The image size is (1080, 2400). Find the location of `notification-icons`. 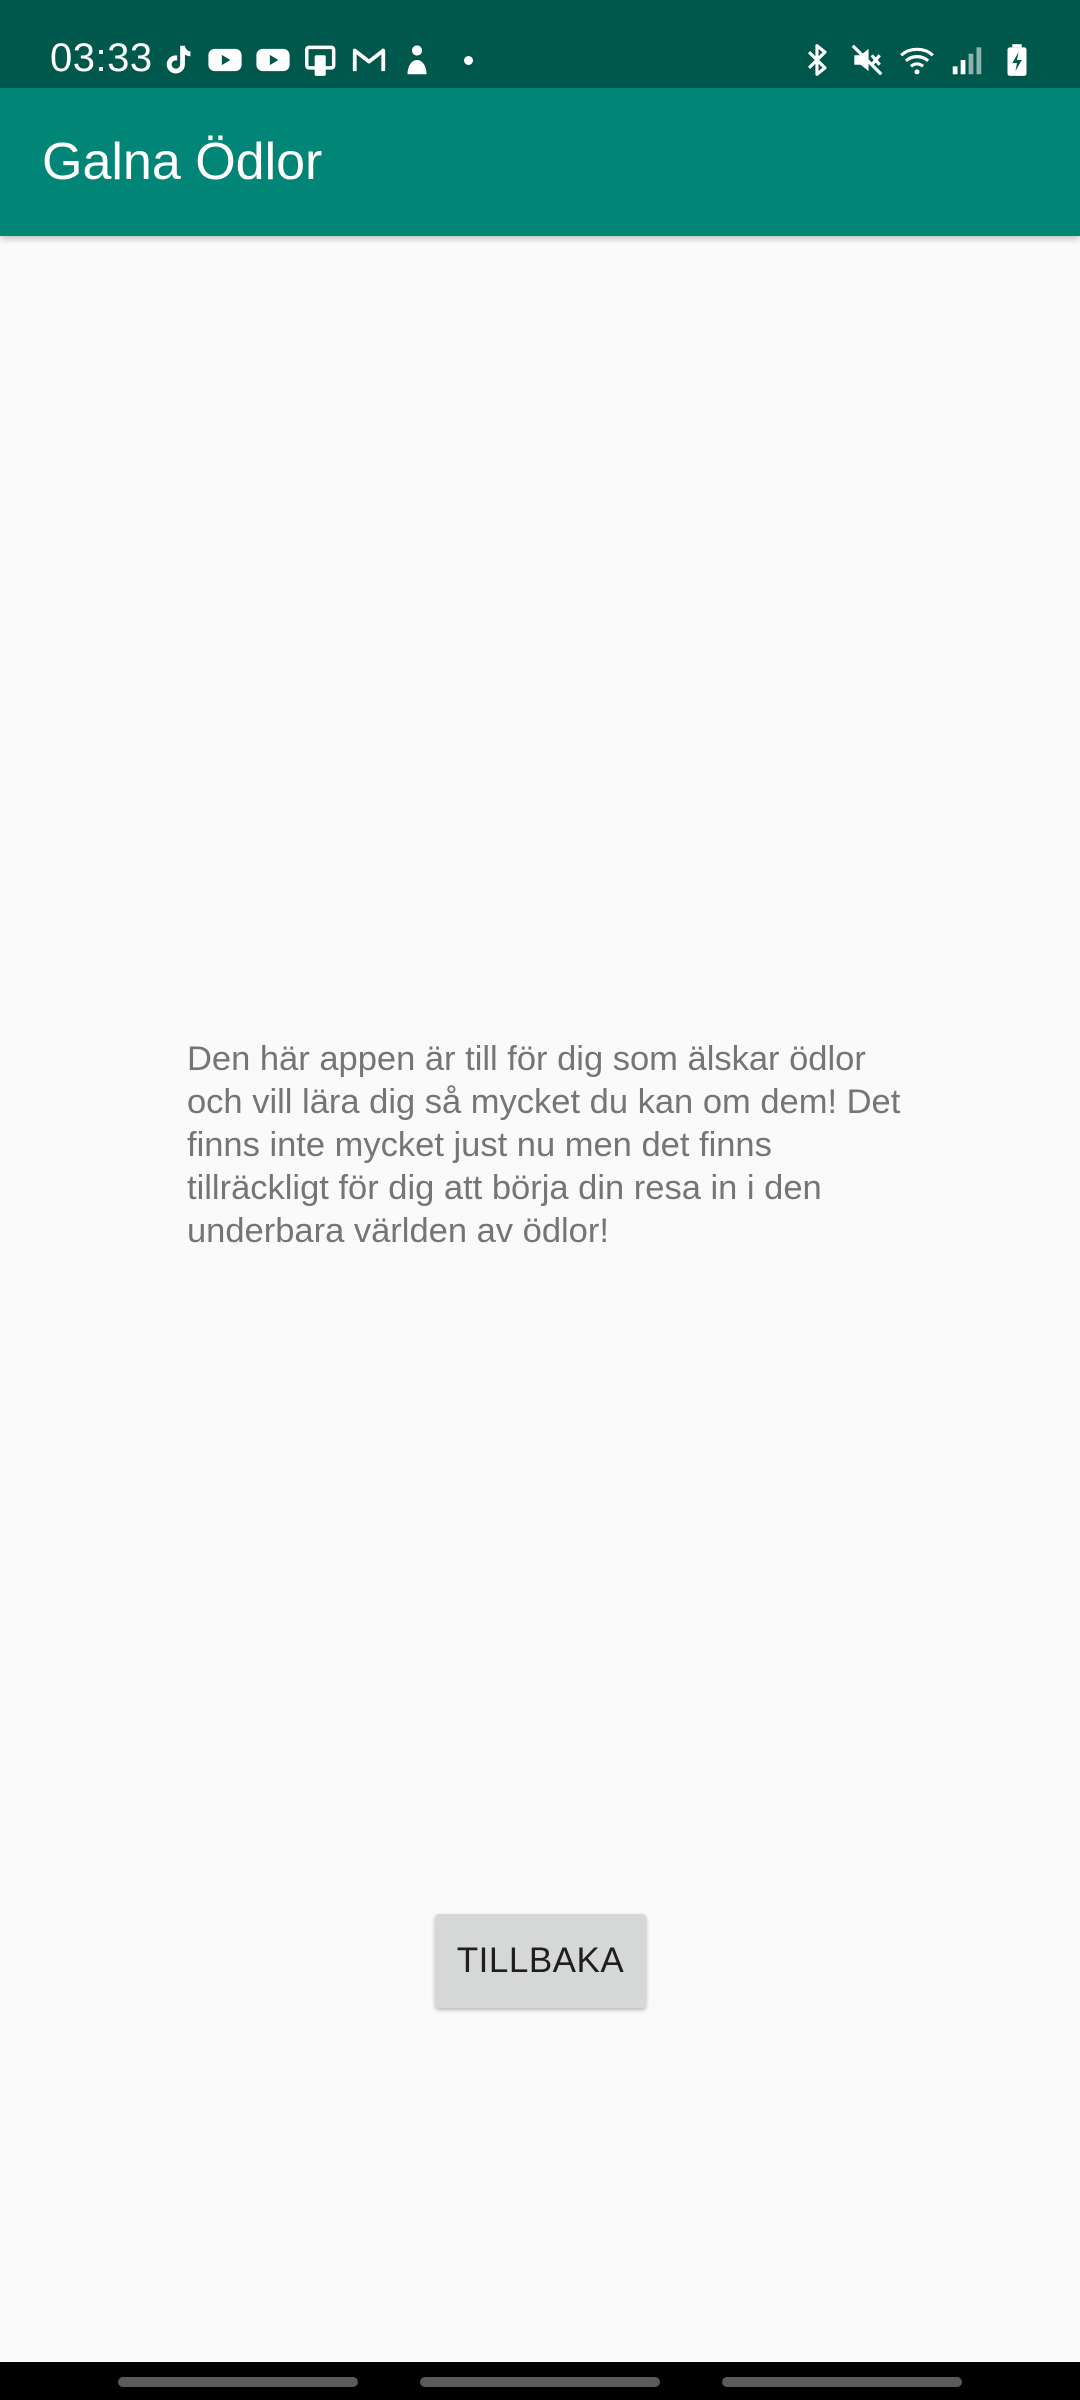

notification-icons is located at coordinates (315, 60).